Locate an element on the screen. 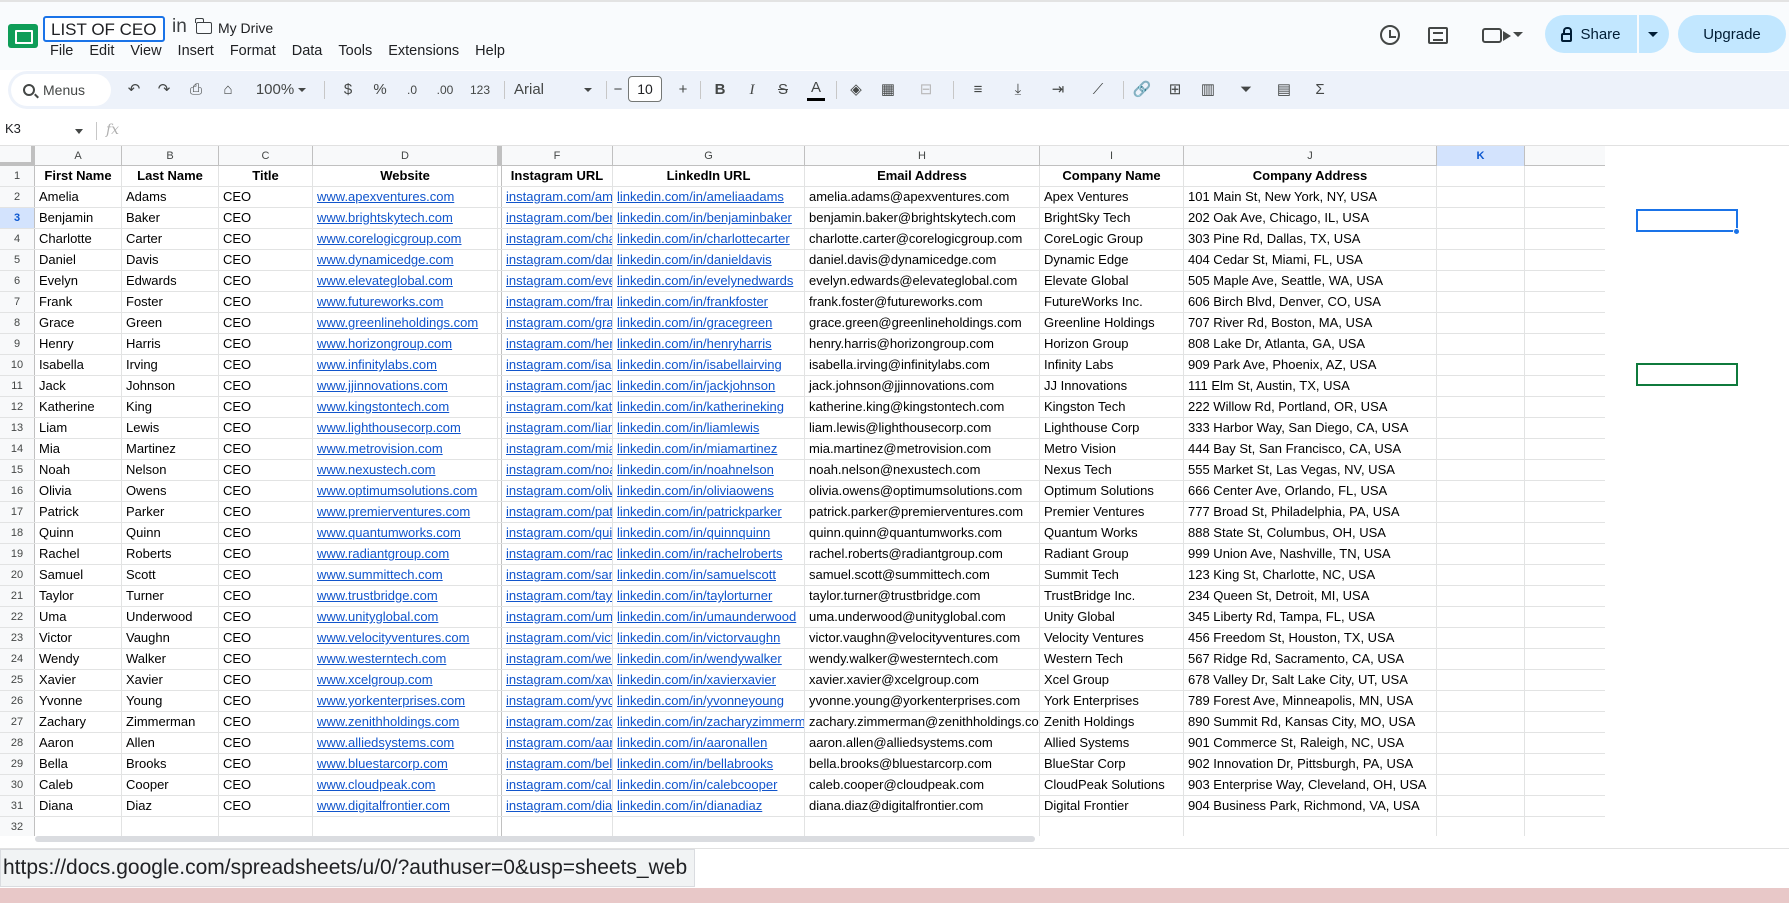 The width and height of the screenshot is (1789, 903). document-title-input: LIST OF CEO is located at coordinates (104, 29).